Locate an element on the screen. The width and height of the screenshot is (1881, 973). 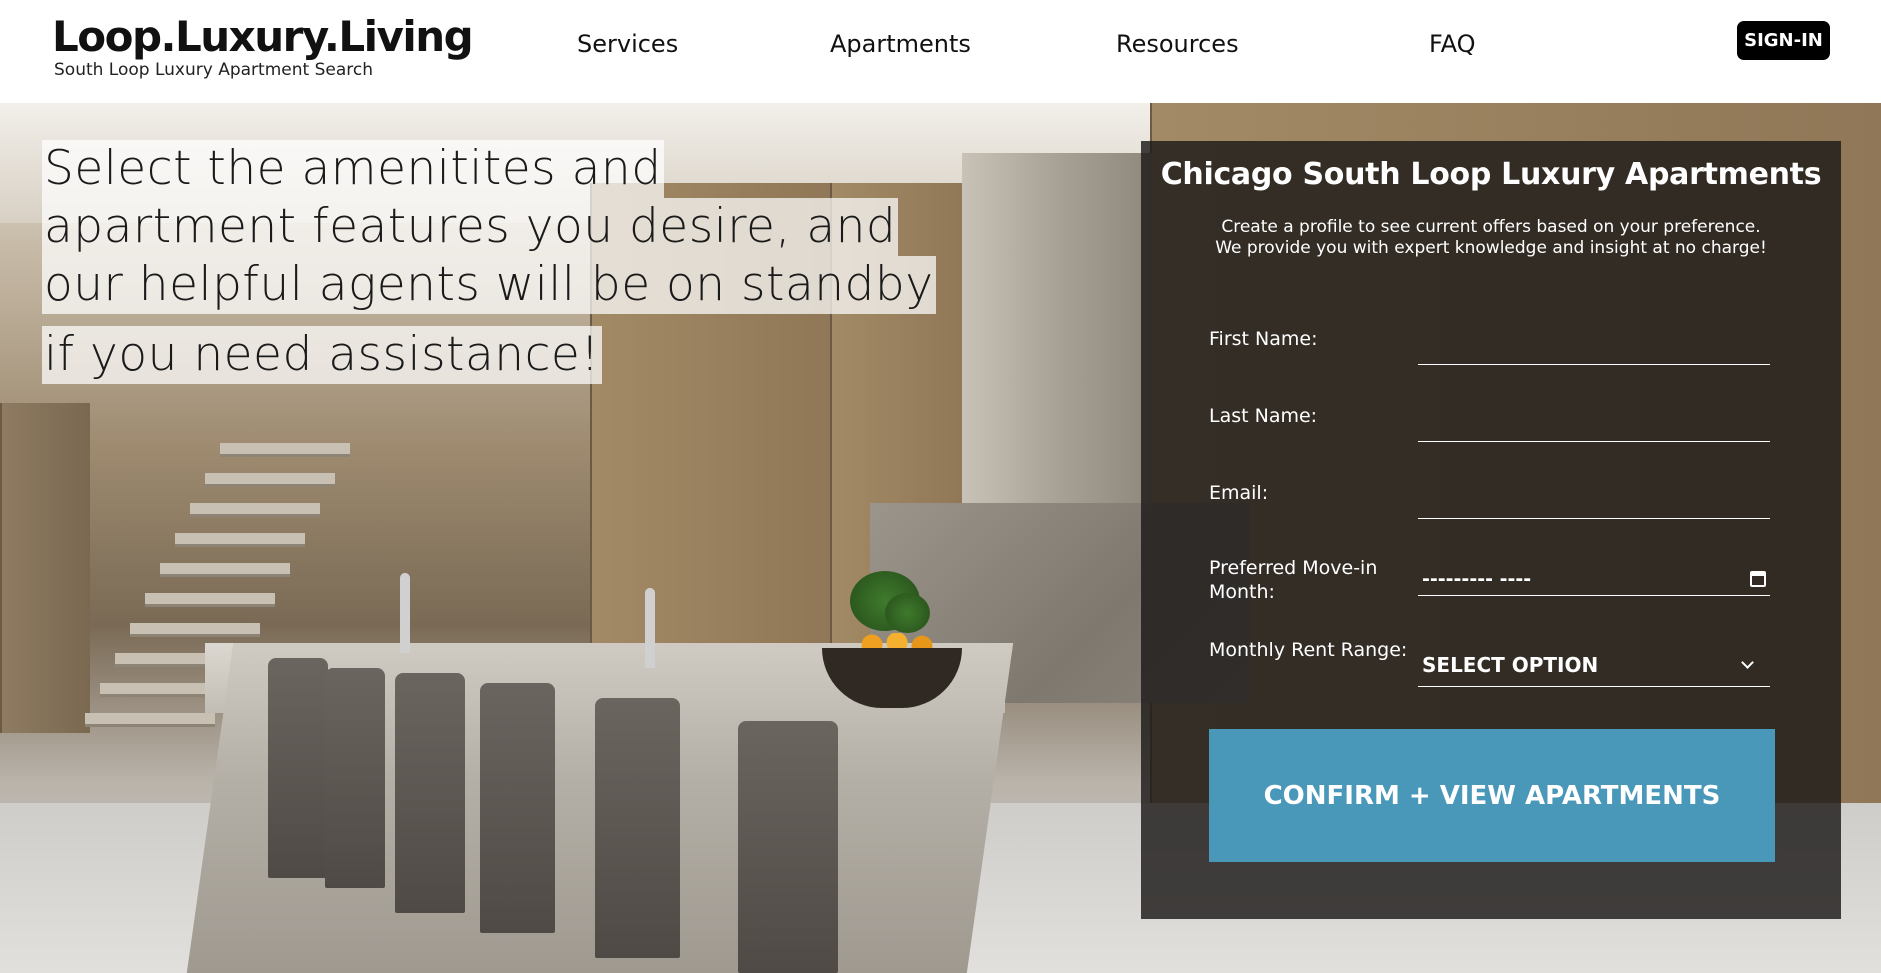
wall-panel is located at coordinates (45, 568).